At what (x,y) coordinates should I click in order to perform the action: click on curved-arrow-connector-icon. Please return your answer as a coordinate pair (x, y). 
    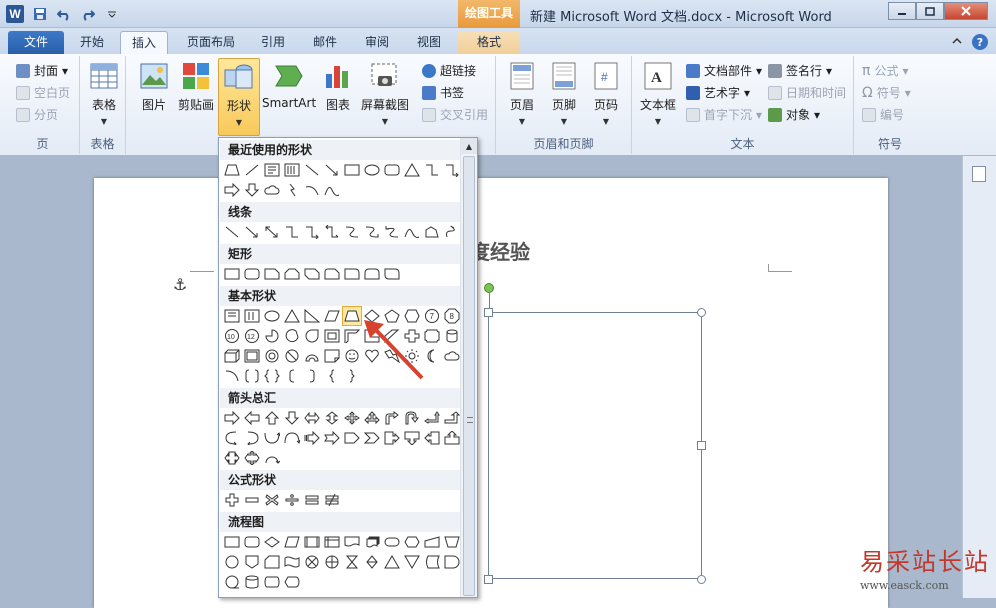
    Looking at the image, I should click on (372, 232).